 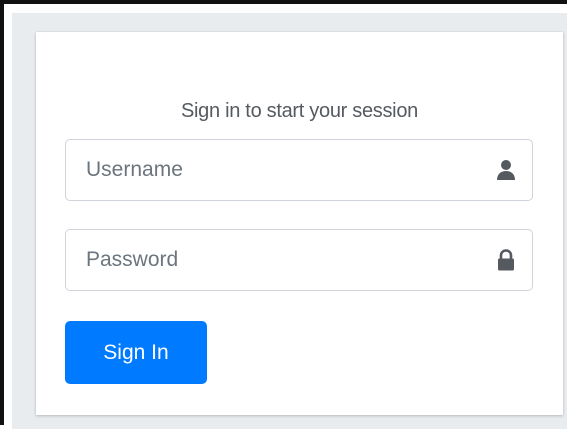 I want to click on lock-icon, so click(x=506, y=260).